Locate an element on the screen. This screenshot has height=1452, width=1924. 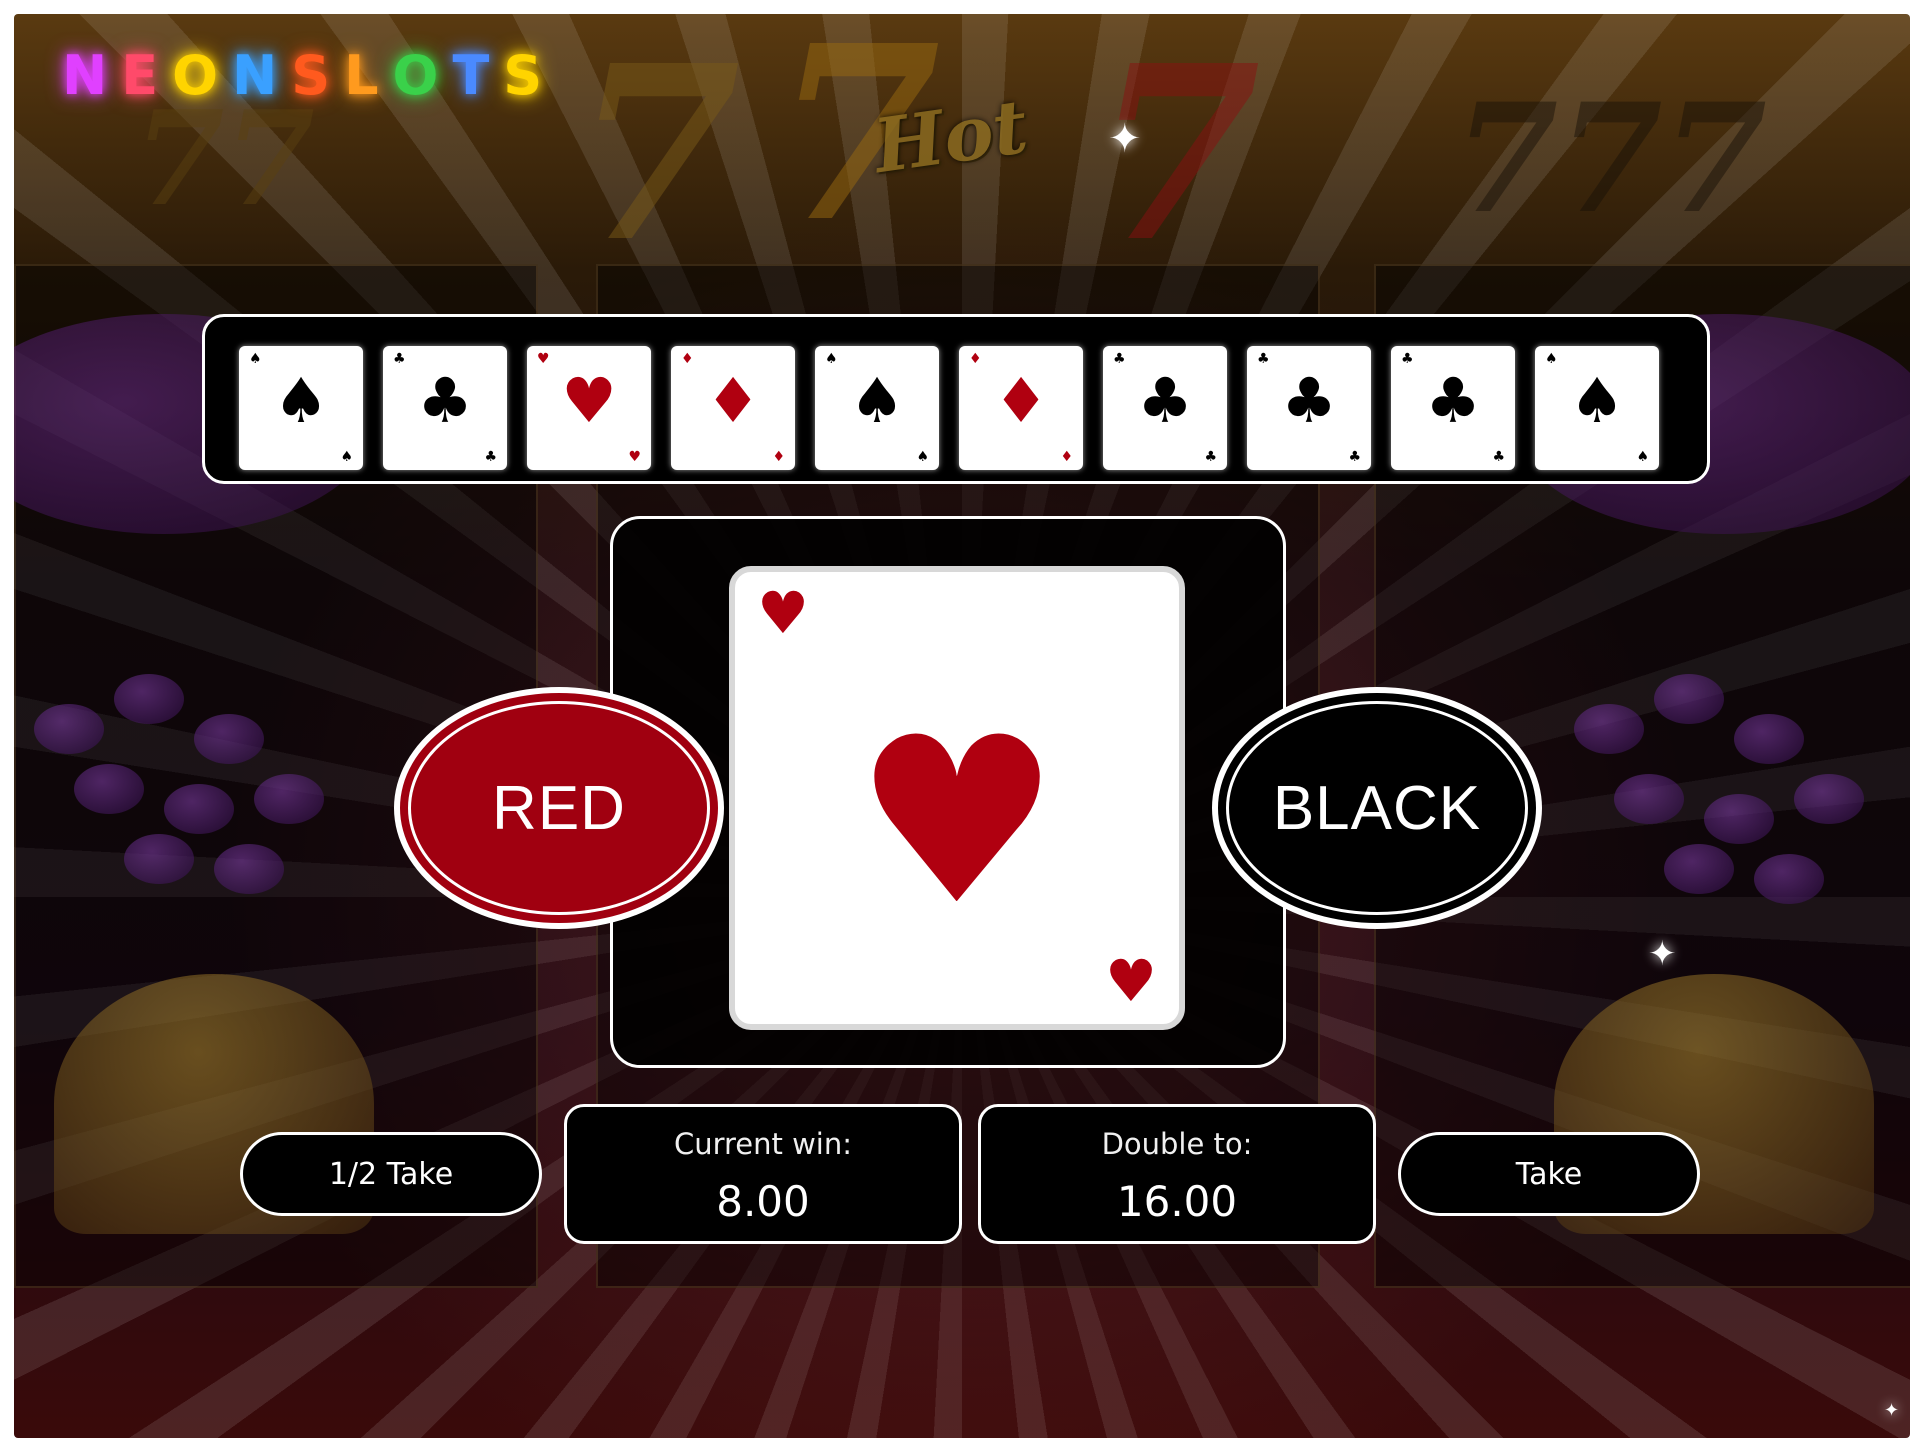
history-card-suit-icon: ♥ is located at coordinates (589, 400).